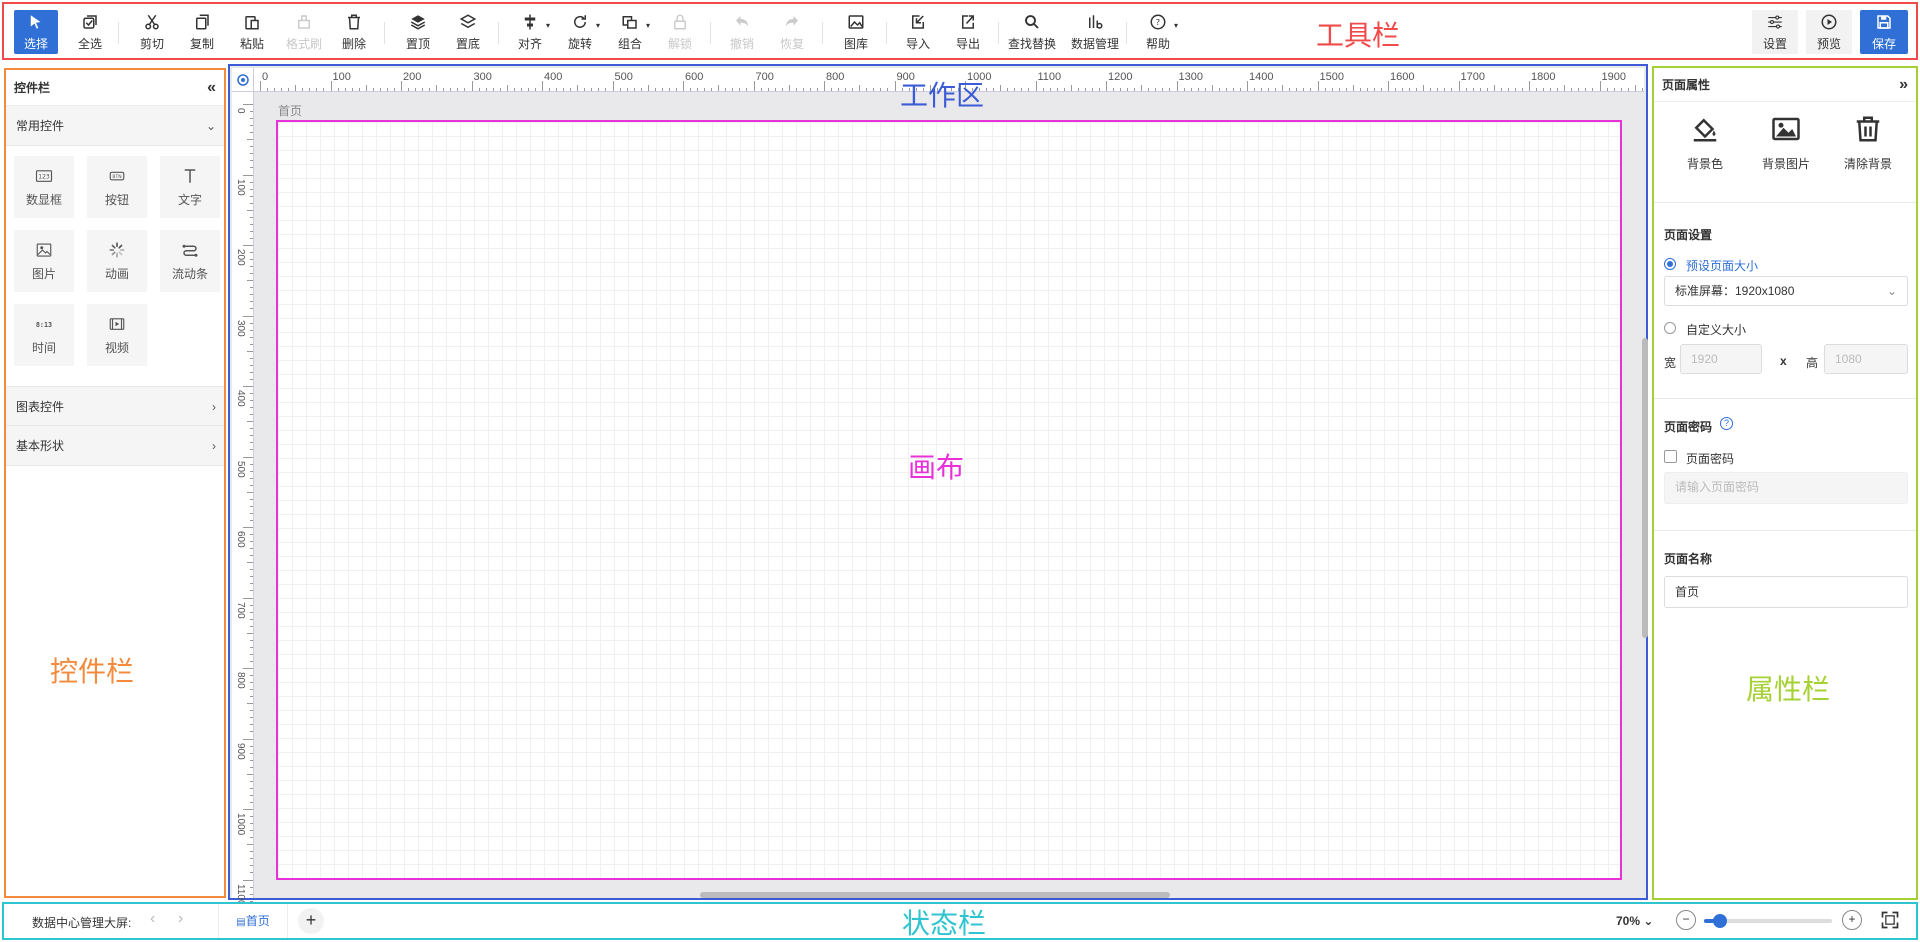 Image resolution: width=1920 pixels, height=942 pixels. I want to click on scissors-icon, so click(152, 21).